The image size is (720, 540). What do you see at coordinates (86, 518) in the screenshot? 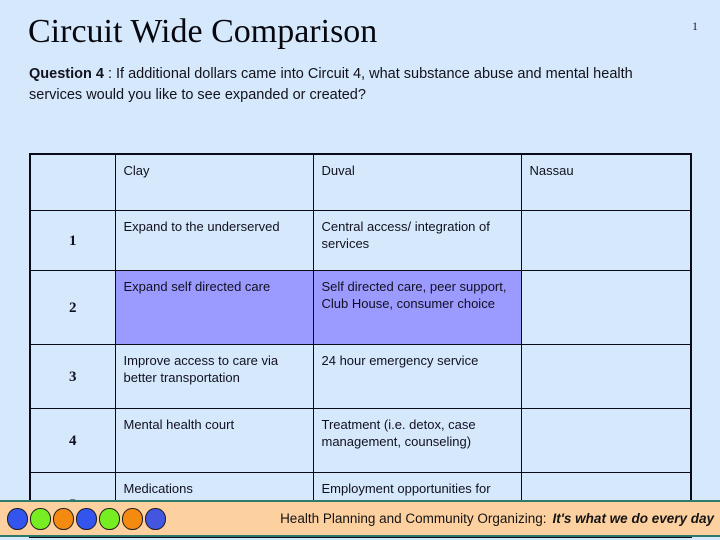
I see `dot-blue-2-icon` at bounding box center [86, 518].